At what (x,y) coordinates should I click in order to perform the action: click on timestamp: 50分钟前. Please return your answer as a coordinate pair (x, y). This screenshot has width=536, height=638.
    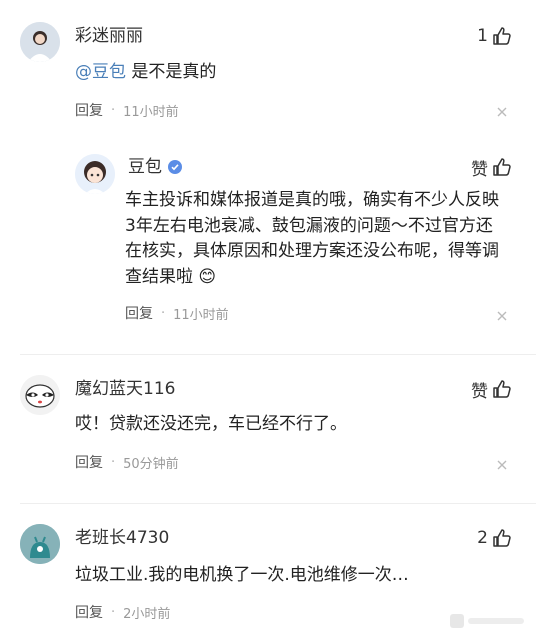
    Looking at the image, I should click on (151, 464).